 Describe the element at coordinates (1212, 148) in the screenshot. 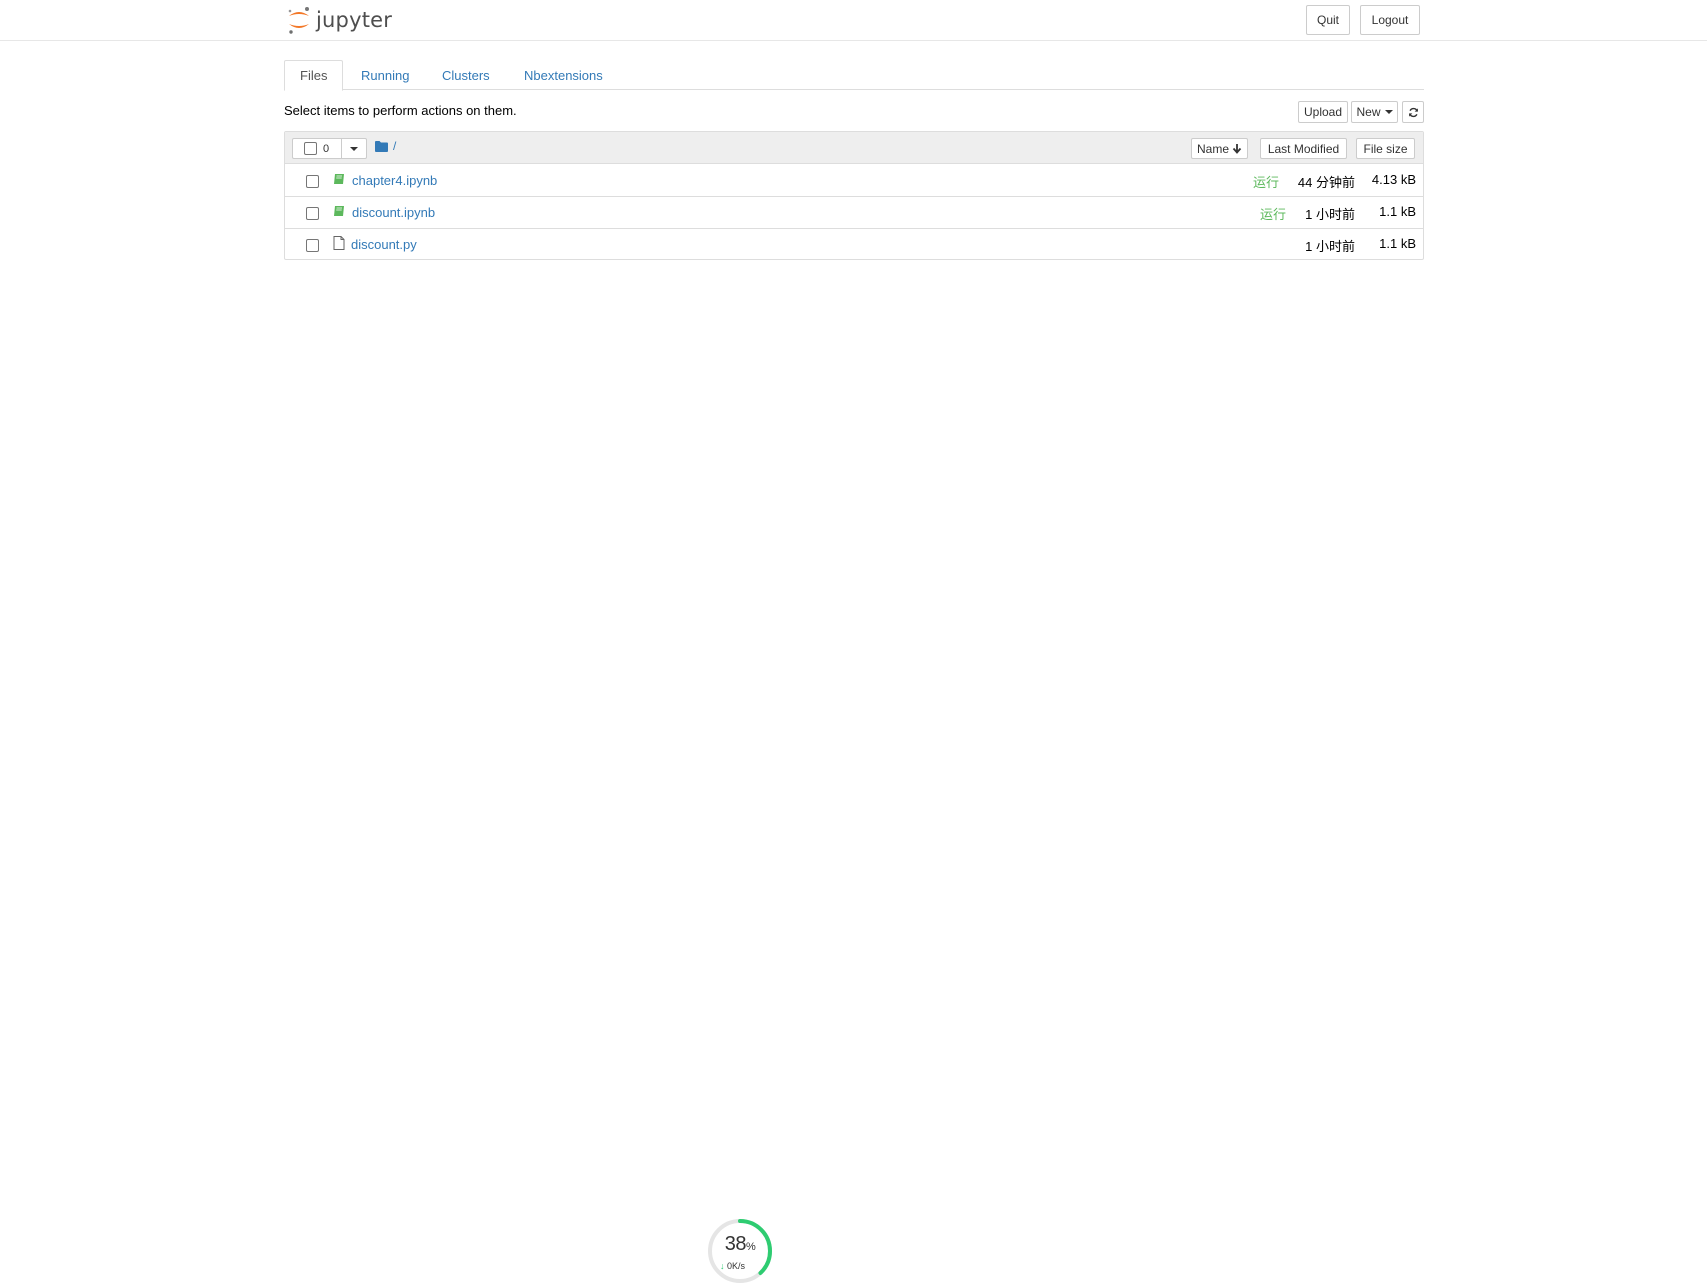

I see `sort-name-label: Name` at that location.